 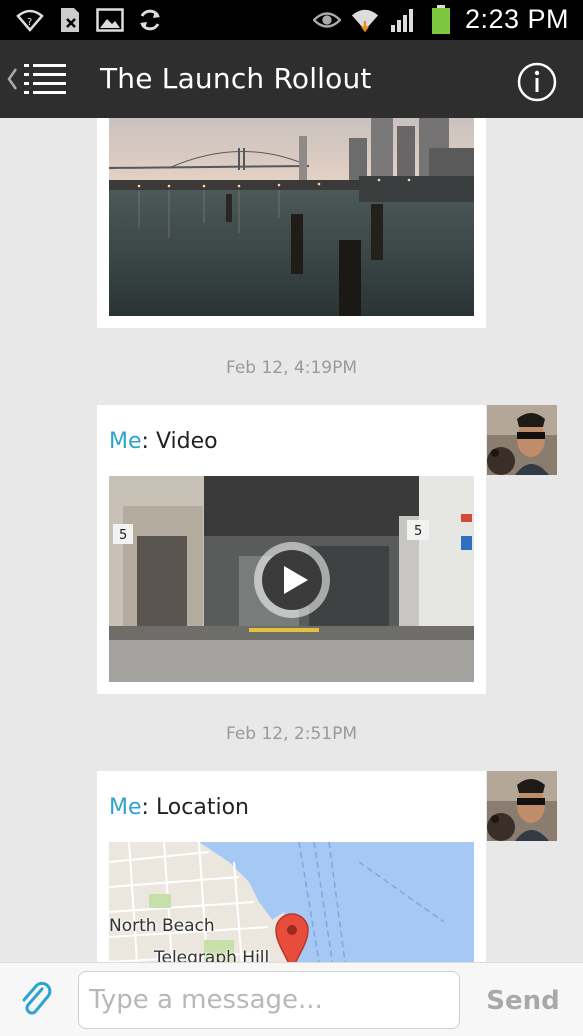 What do you see at coordinates (291, 734) in the screenshot?
I see `timestamp: Feb 12, 2:51PM` at bounding box center [291, 734].